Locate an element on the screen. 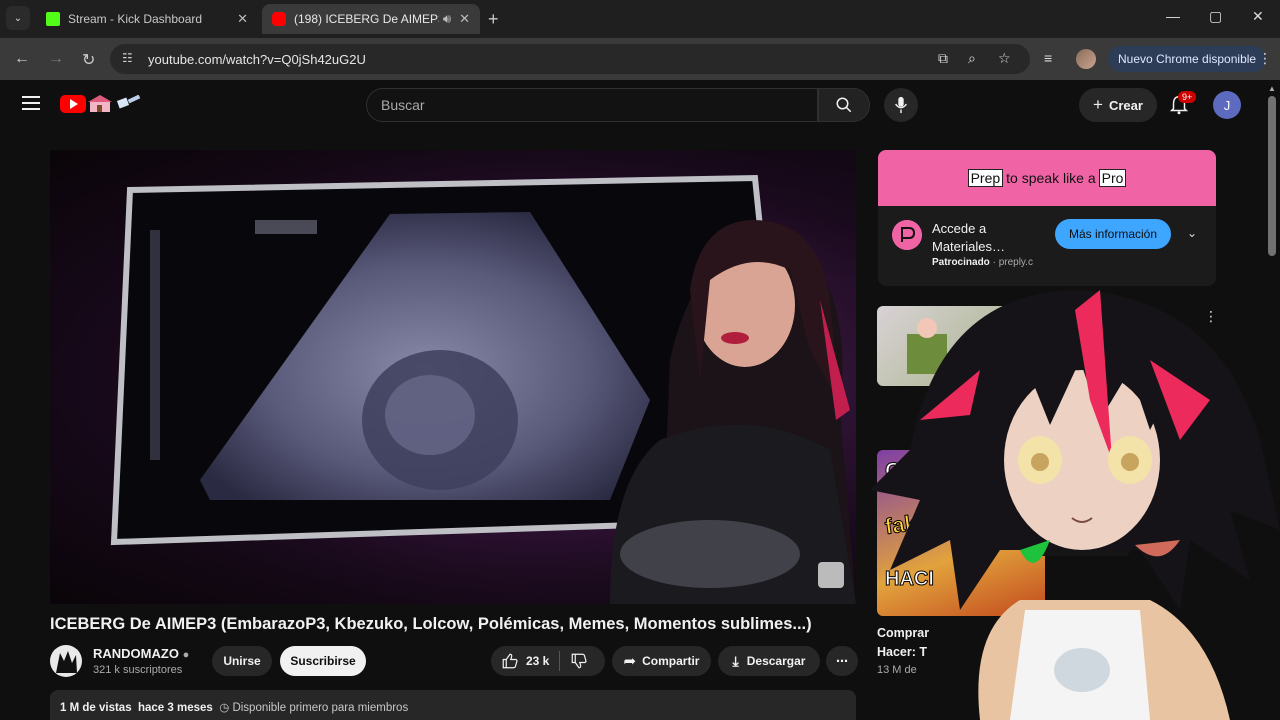 This screenshot has height=720, width=1280. more-info-button: Más información is located at coordinates (1113, 234).